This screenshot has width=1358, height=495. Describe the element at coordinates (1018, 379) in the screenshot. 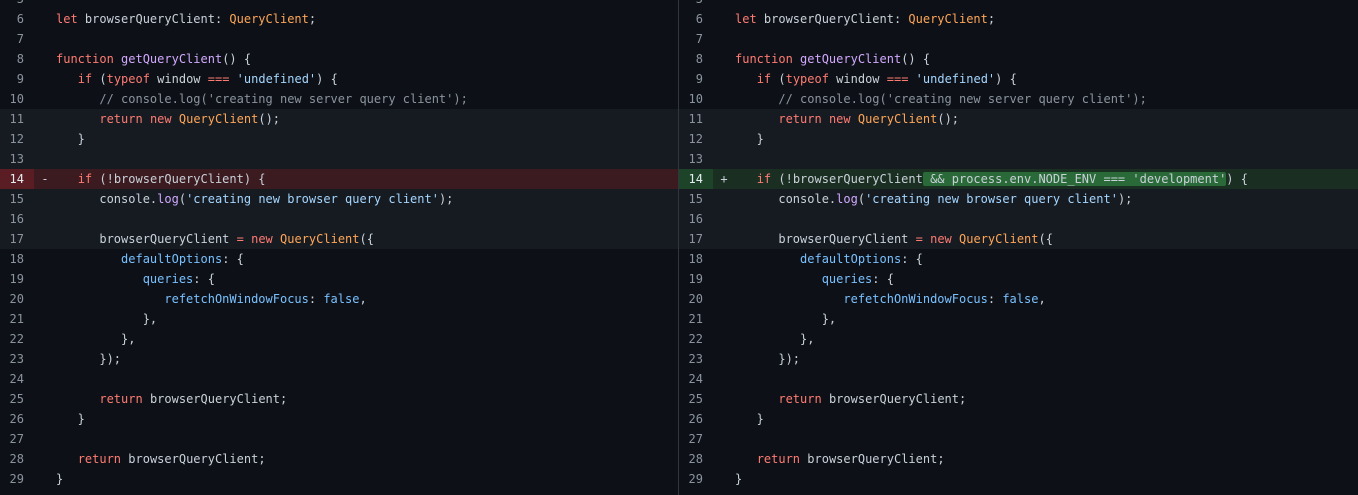

I see `code-line: 24` at that location.